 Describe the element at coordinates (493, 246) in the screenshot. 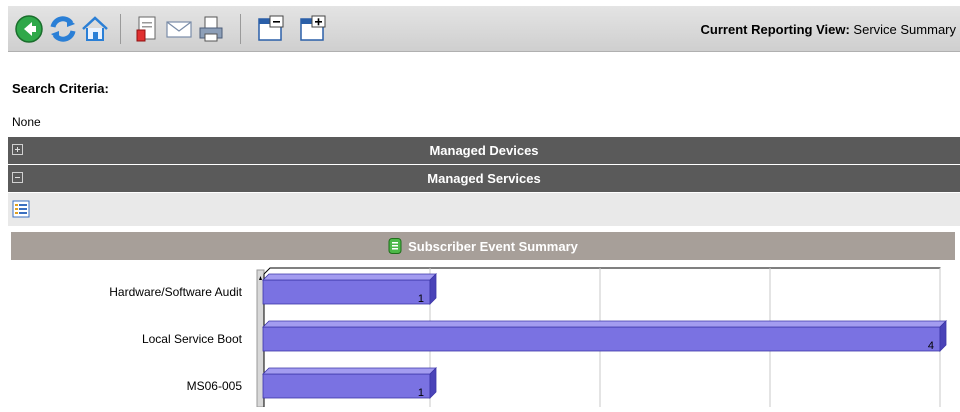

I see `summary-title: Subscriber Event Summary` at that location.